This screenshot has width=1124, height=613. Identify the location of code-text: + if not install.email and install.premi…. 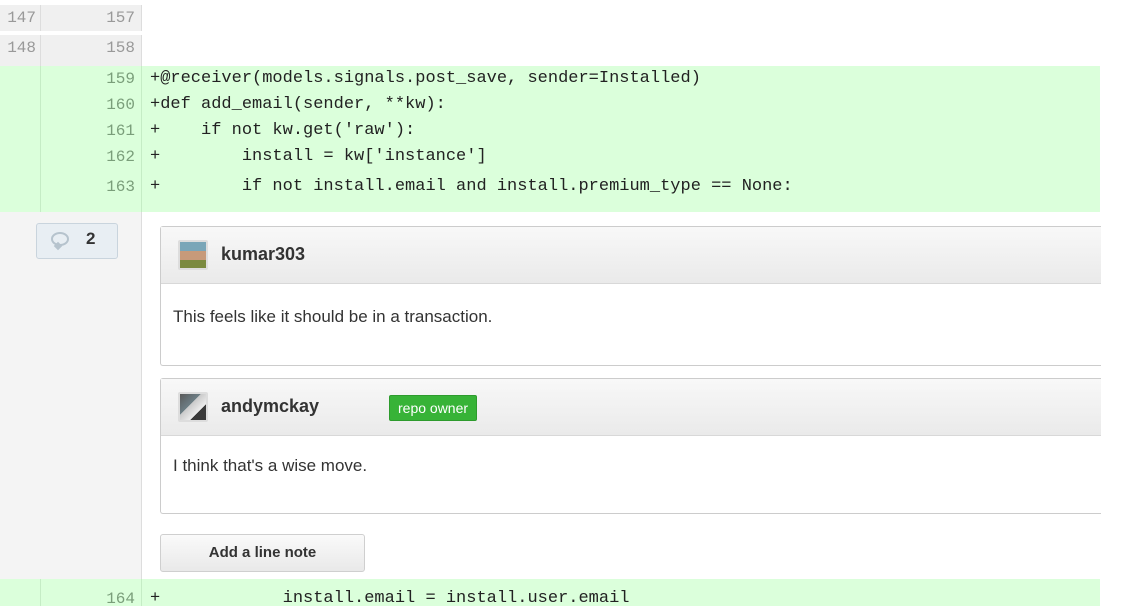
(471, 186).